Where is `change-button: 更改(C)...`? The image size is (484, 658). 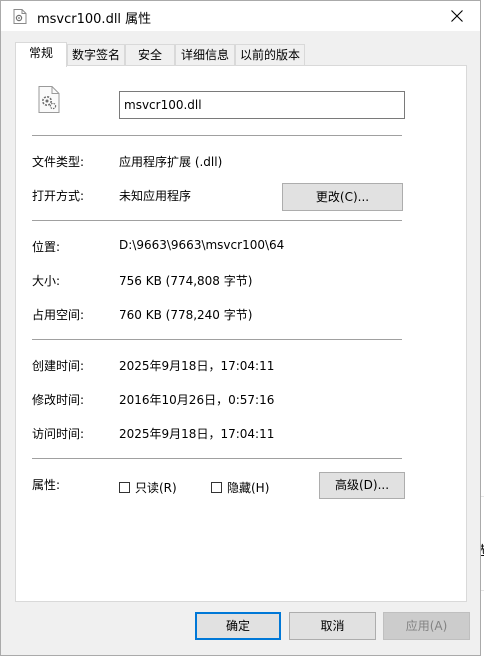
change-button: 更改(C)... is located at coordinates (342, 197).